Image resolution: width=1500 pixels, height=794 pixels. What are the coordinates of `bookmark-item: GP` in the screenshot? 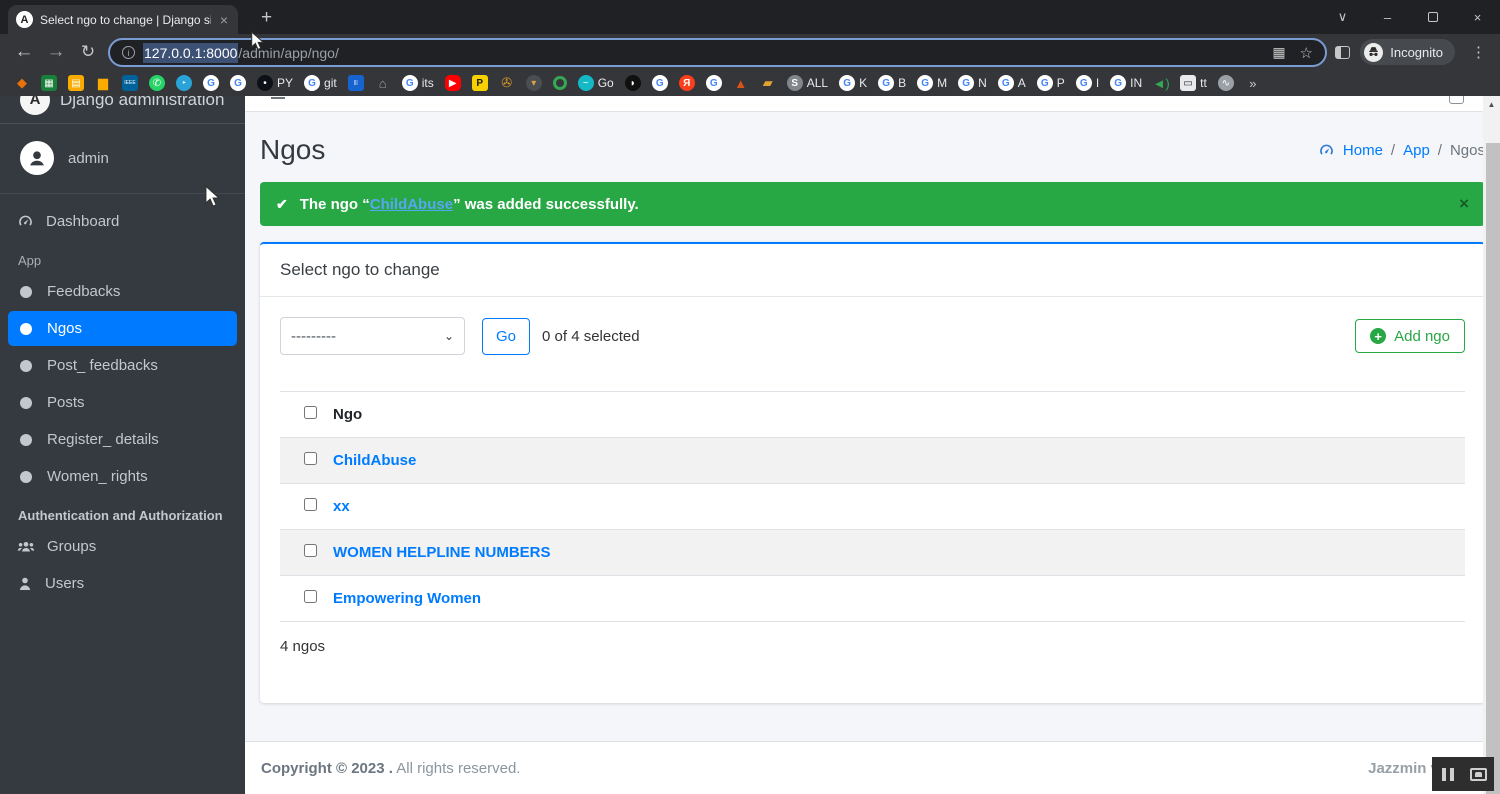 It's located at (1050, 83).